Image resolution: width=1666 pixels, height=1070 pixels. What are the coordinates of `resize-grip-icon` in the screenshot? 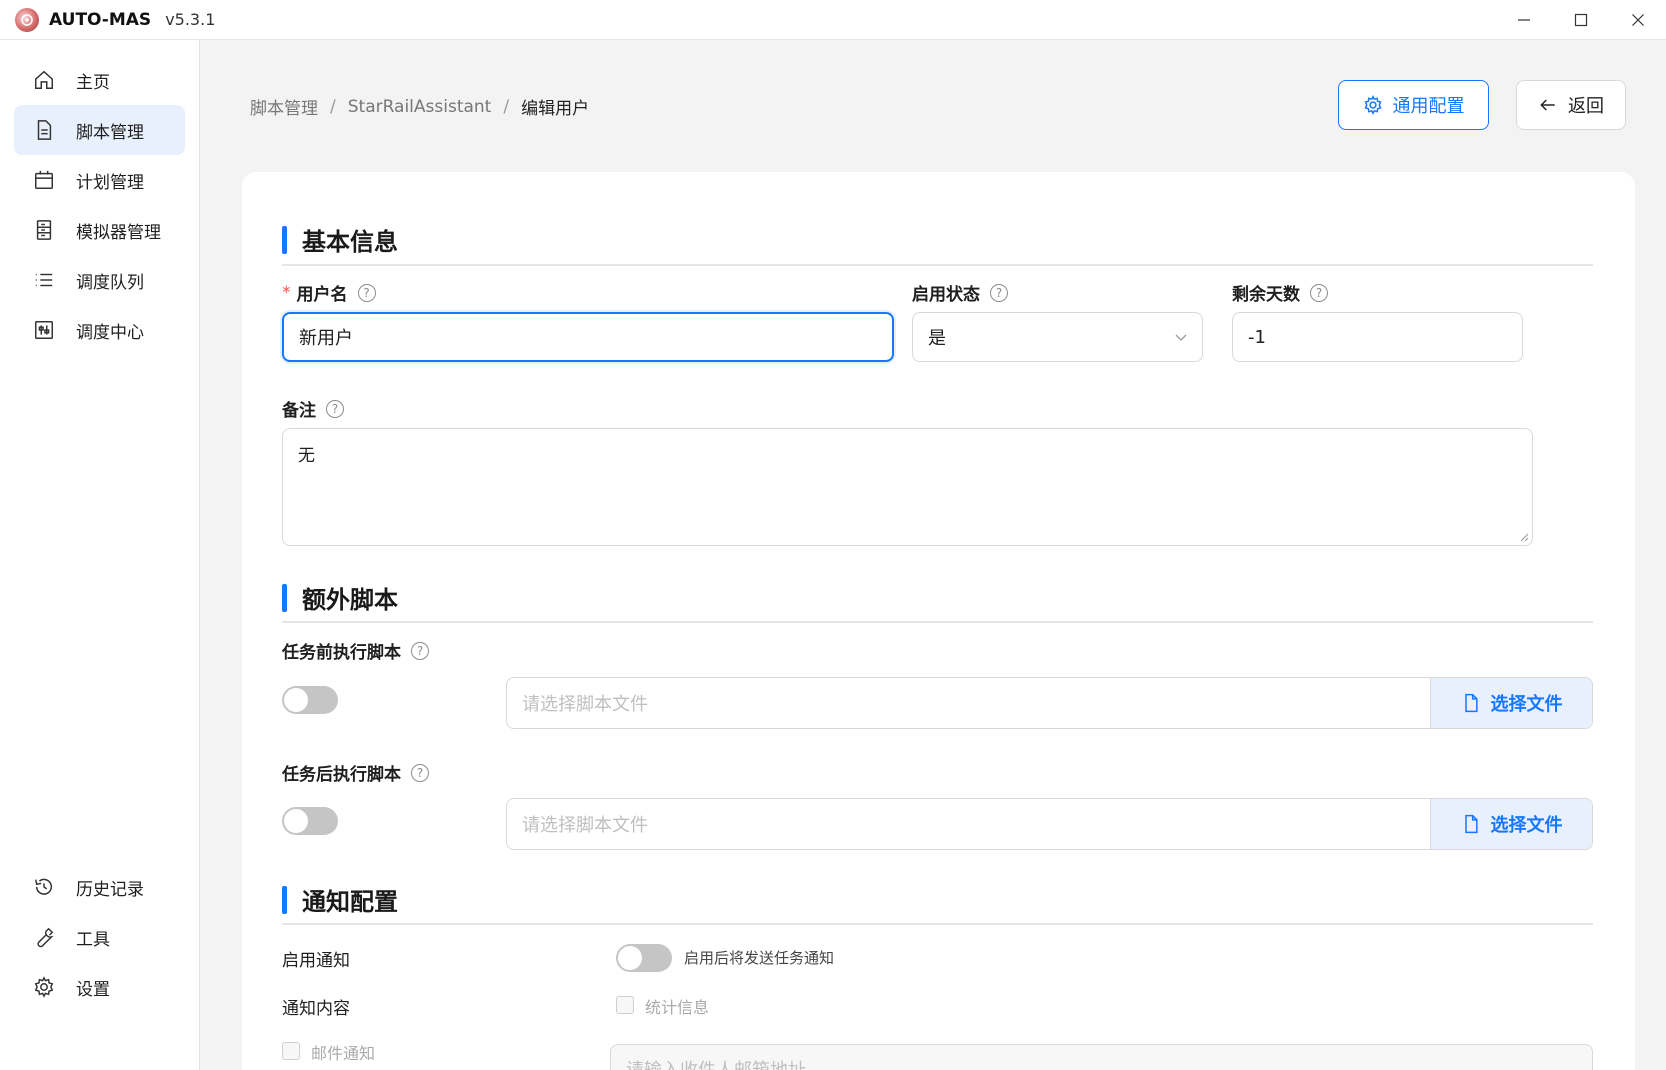 It's located at (1524, 537).